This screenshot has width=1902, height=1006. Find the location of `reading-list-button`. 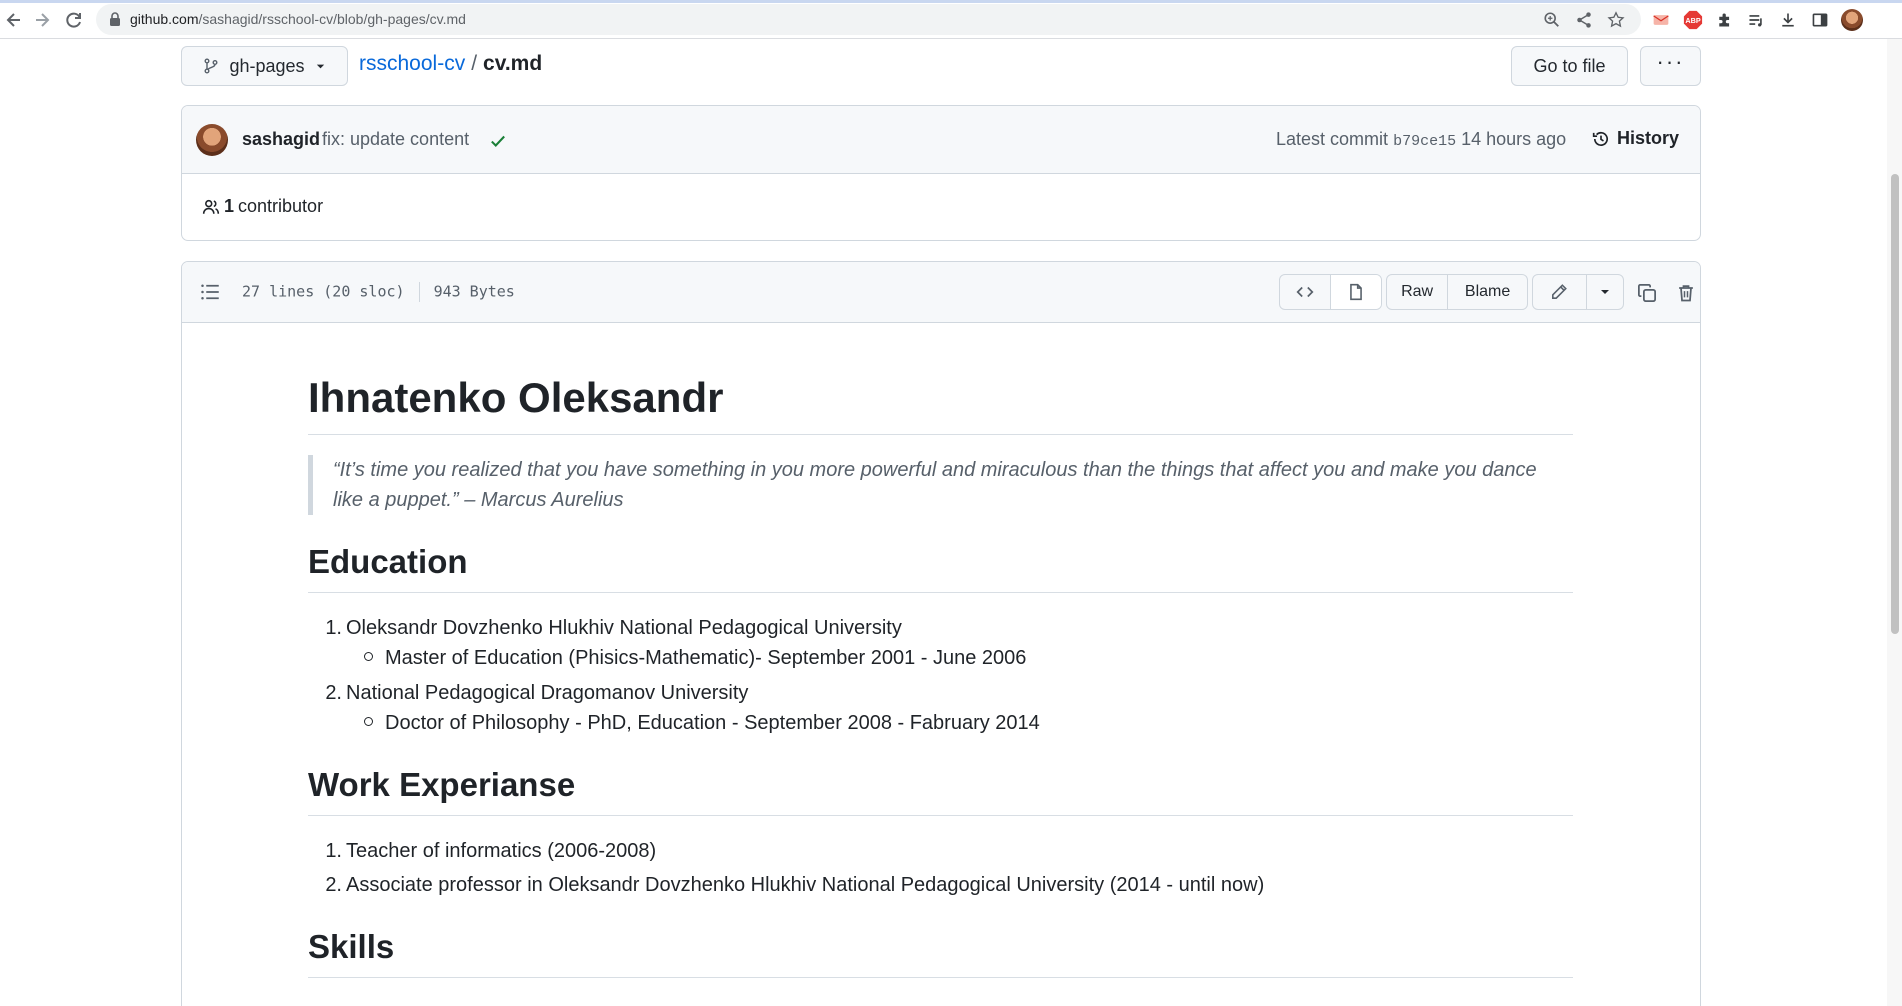

reading-list-button is located at coordinates (1756, 20).